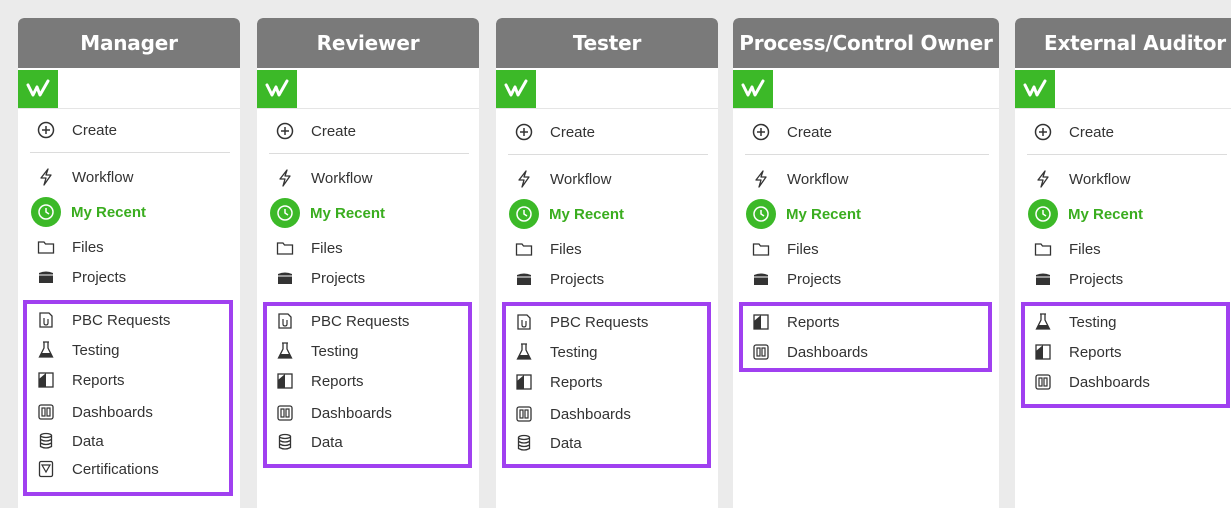  Describe the element at coordinates (128, 398) in the screenshot. I see `highlight-box-manager` at that location.